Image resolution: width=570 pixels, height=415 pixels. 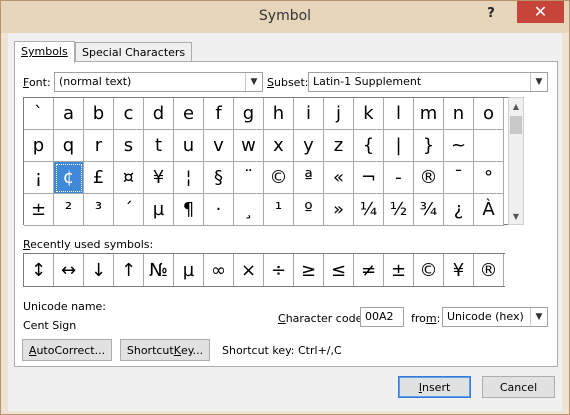 I want to click on symbol-cell: n, so click(x=459, y=114).